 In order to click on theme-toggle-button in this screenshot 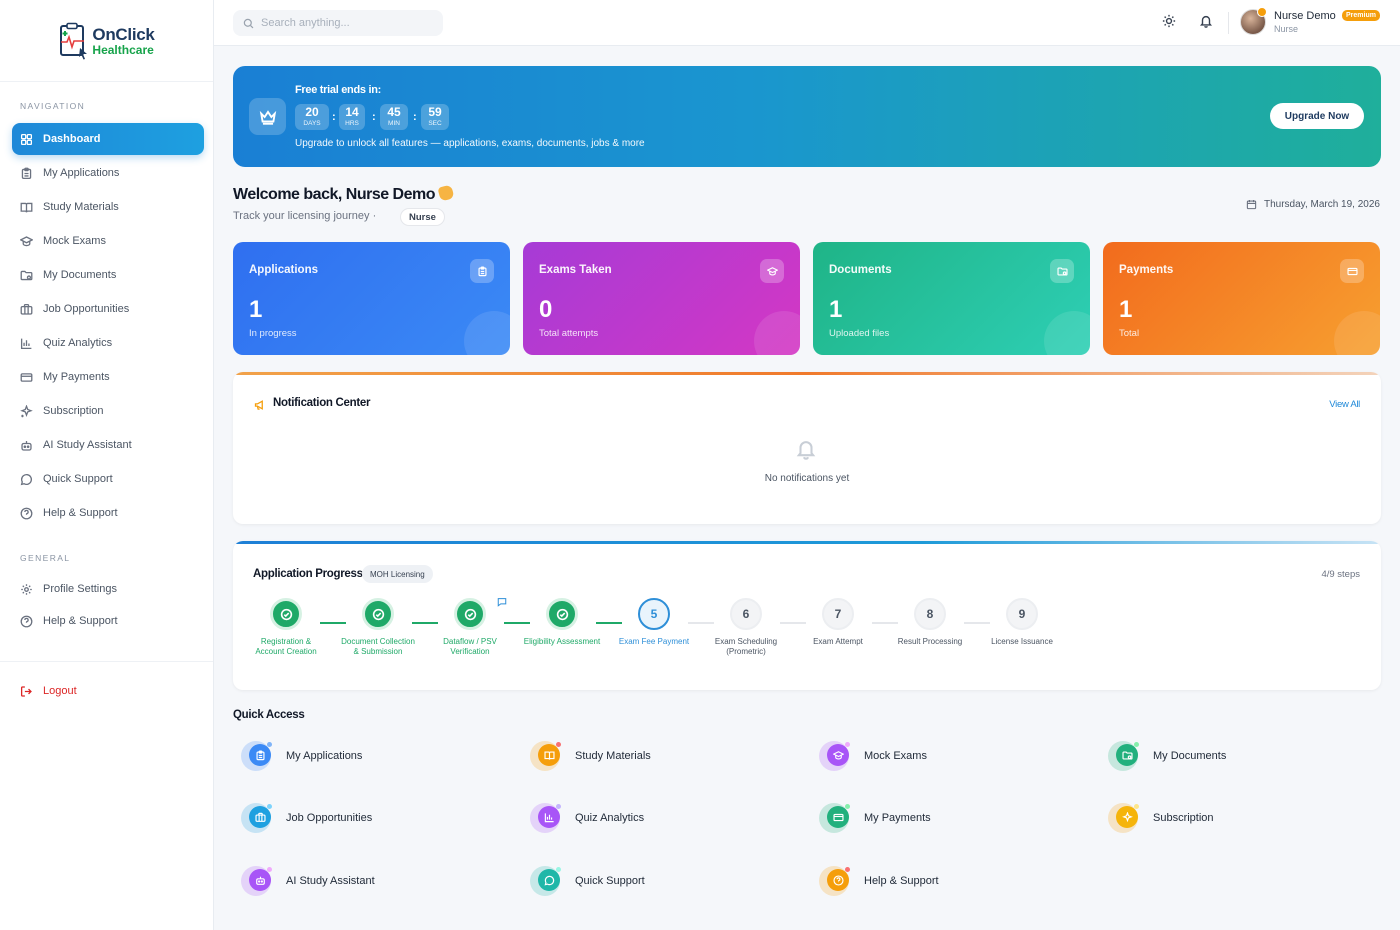, I will do `click(1170, 22)`.